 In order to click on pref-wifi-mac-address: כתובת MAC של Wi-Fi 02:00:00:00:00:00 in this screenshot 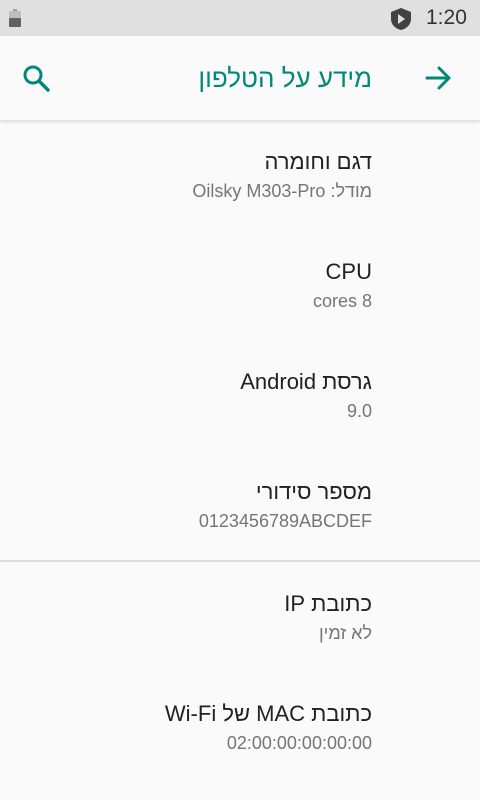, I will do `click(240, 727)`.